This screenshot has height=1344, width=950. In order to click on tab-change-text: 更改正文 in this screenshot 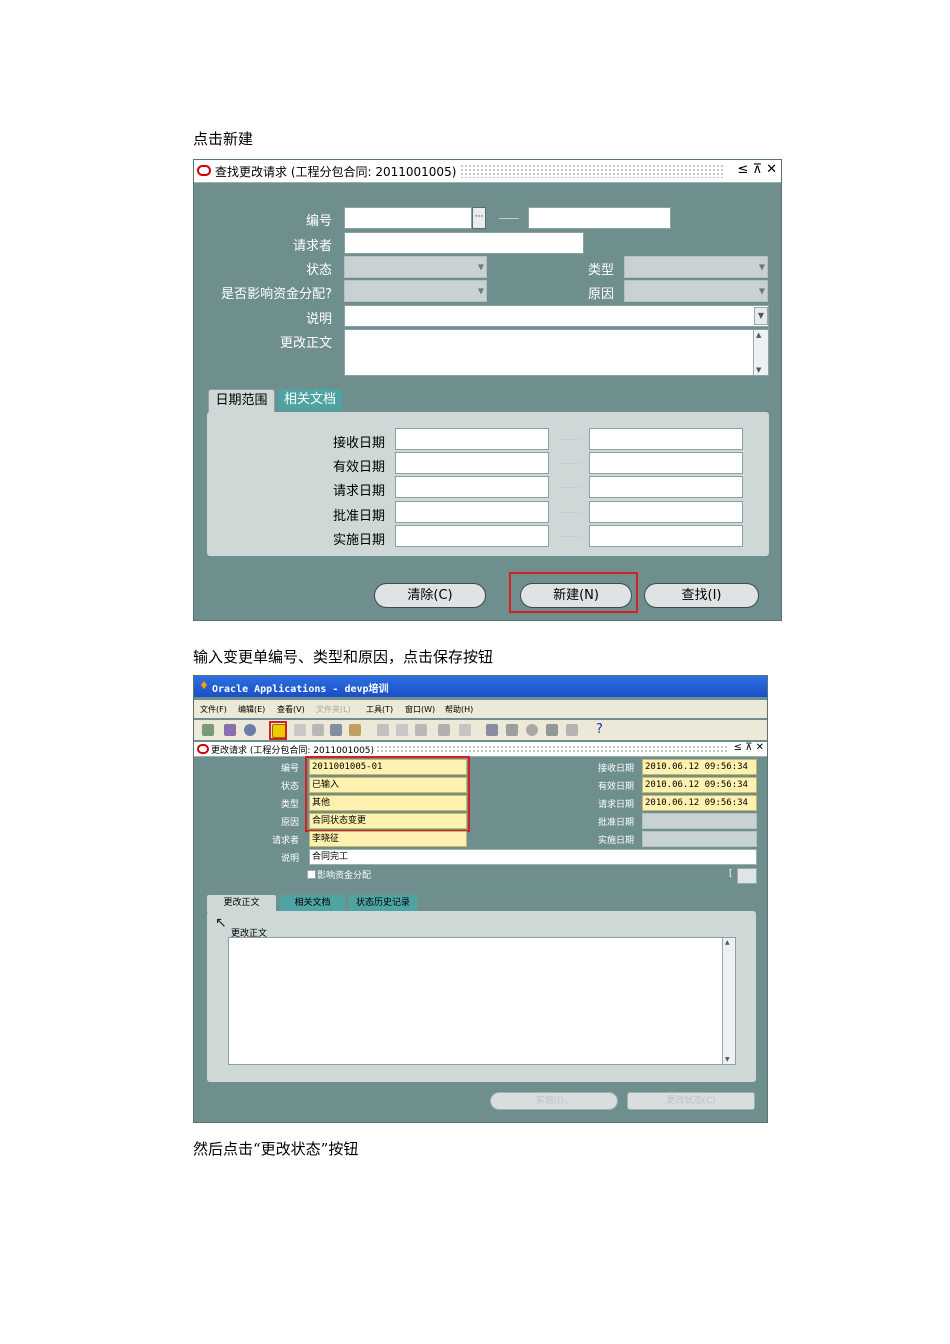, I will do `click(241, 903)`.